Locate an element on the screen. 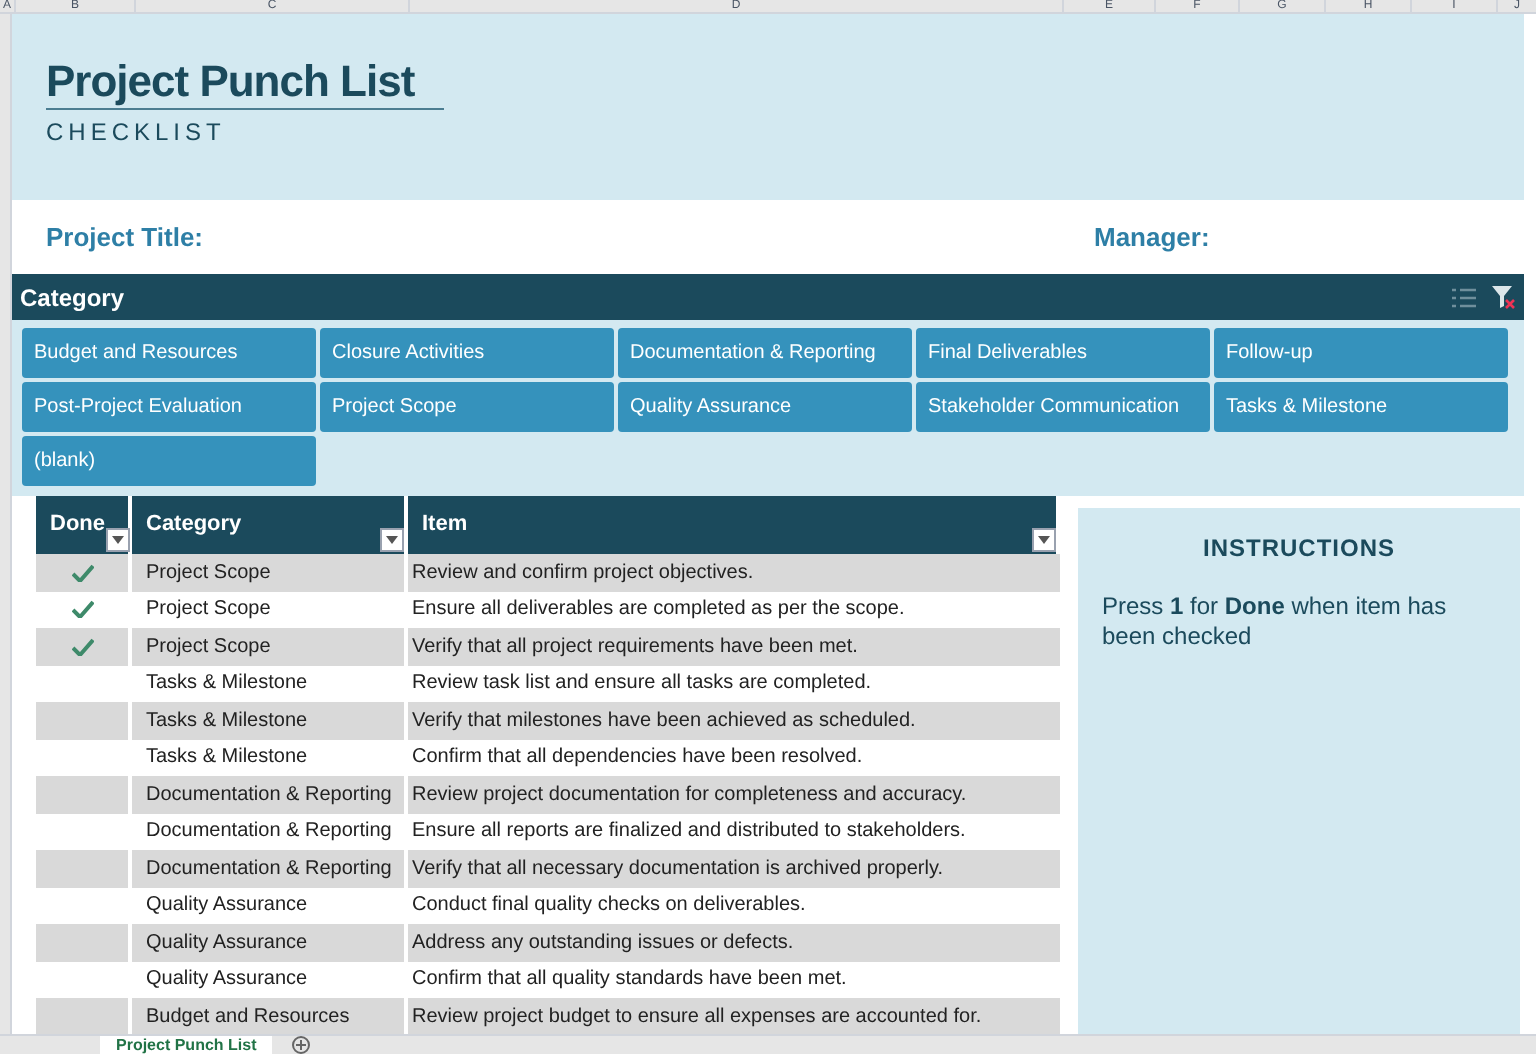 Image resolution: width=1536 pixels, height=1054 pixels. table-cell-text: Ensure all deliverables are completed as per the scope. is located at coordinates (658, 610).